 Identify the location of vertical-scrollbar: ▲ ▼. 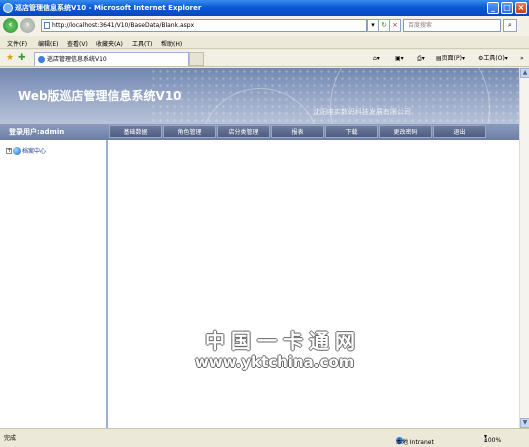
(524, 248).